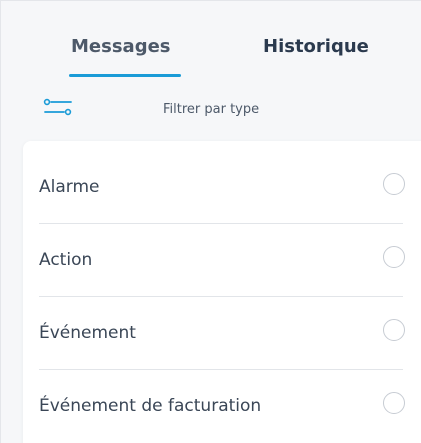  I want to click on filter-sliders-icon, so click(58, 107).